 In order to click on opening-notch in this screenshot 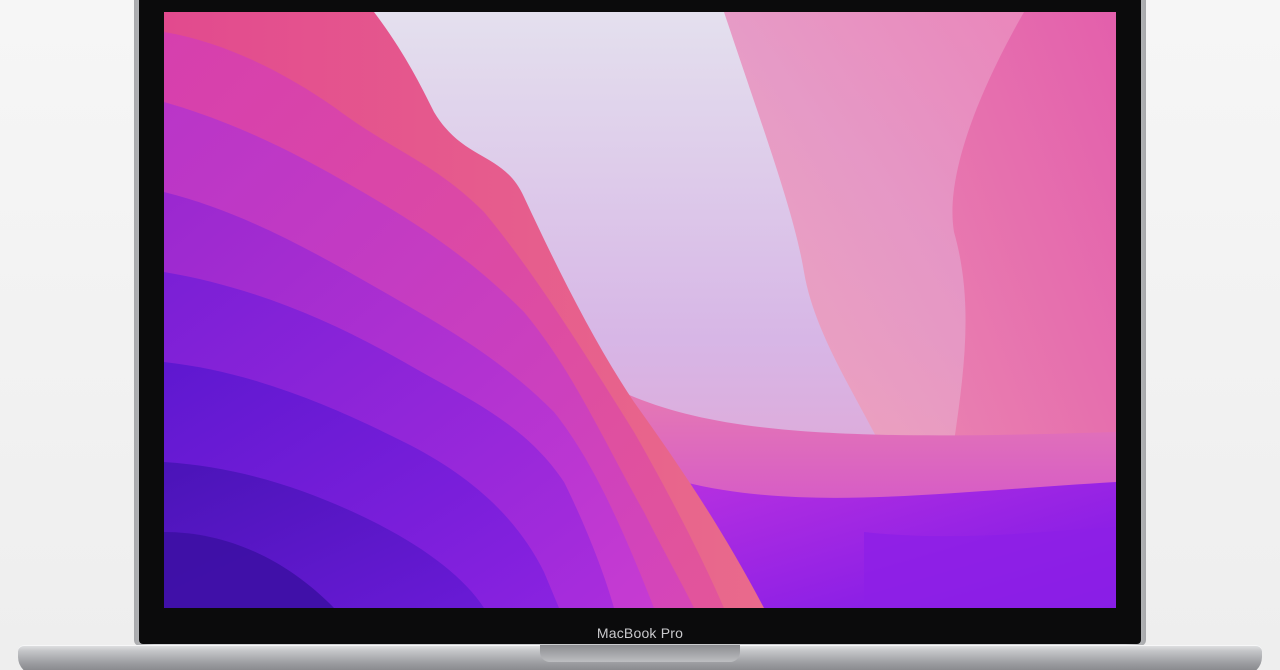, I will do `click(640, 653)`.